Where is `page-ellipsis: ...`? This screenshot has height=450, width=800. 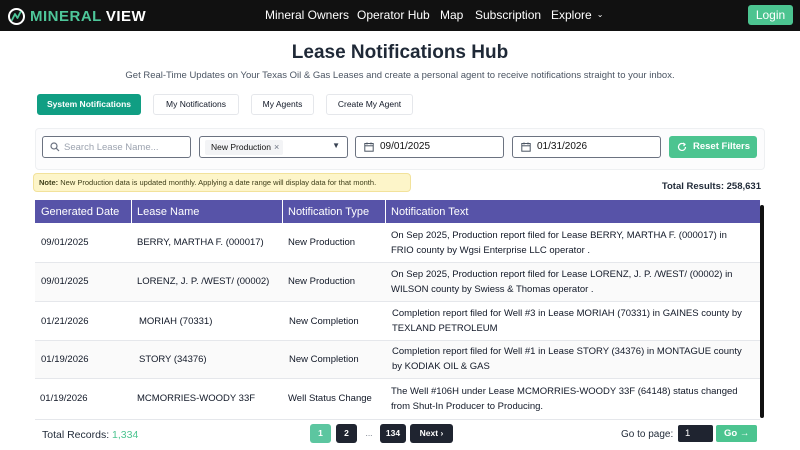 page-ellipsis: ... is located at coordinates (369, 433).